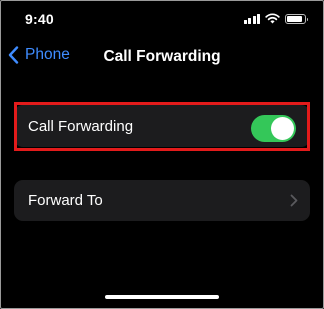 The height and width of the screenshot is (309, 324). I want to click on forward-to-label: Forward To, so click(65, 200).